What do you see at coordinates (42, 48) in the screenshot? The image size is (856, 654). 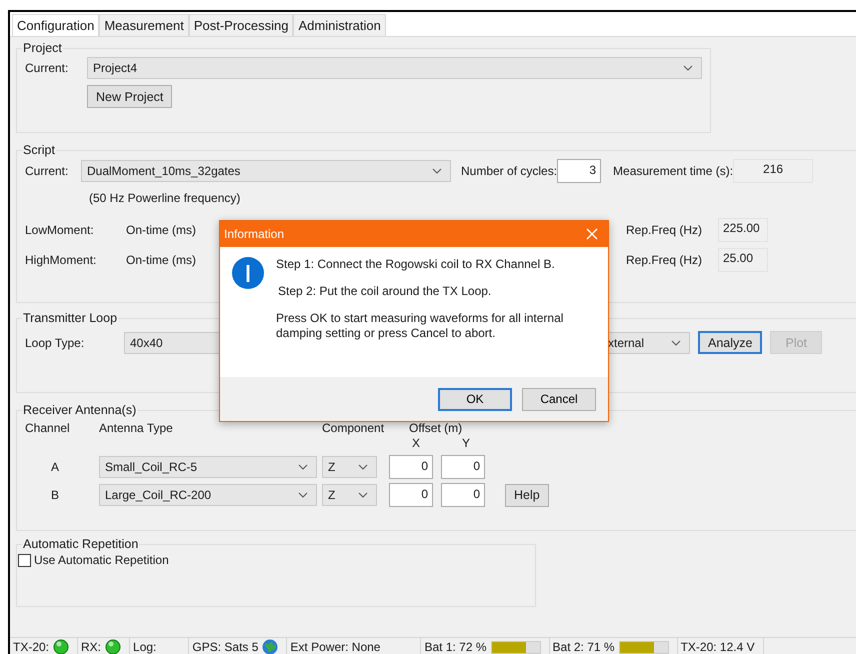 I see `group-title: Project` at bounding box center [42, 48].